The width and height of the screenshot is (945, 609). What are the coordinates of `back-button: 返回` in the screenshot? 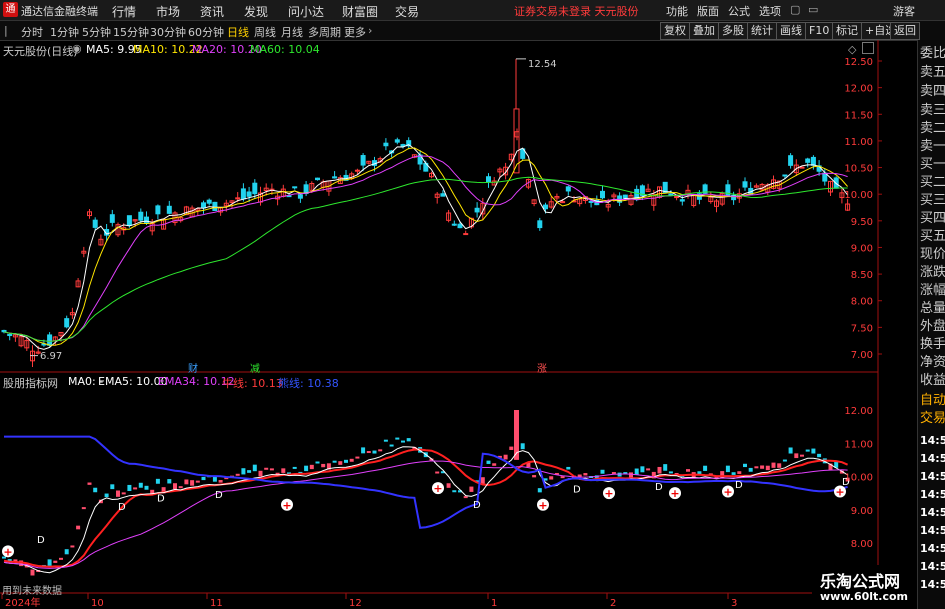 It's located at (905, 31).